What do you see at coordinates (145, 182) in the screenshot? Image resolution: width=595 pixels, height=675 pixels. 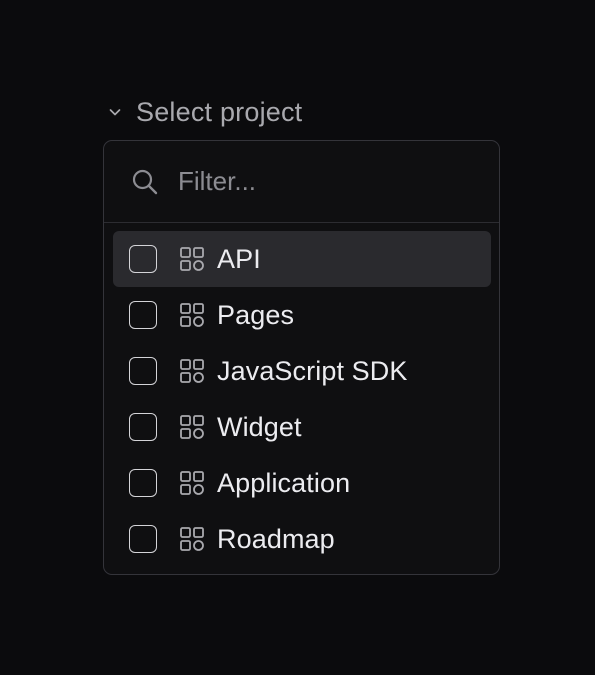 I see `search-icon` at bounding box center [145, 182].